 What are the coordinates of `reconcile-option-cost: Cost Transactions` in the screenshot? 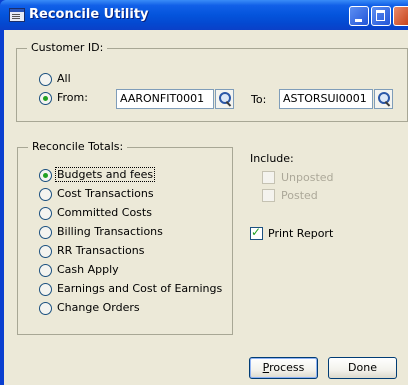 It's located at (134, 194).